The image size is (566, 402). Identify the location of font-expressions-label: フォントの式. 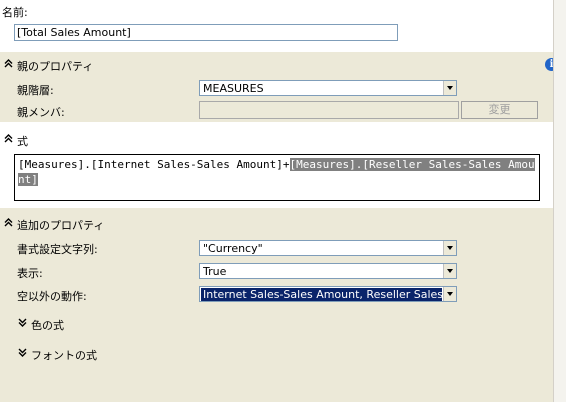
(64, 355).